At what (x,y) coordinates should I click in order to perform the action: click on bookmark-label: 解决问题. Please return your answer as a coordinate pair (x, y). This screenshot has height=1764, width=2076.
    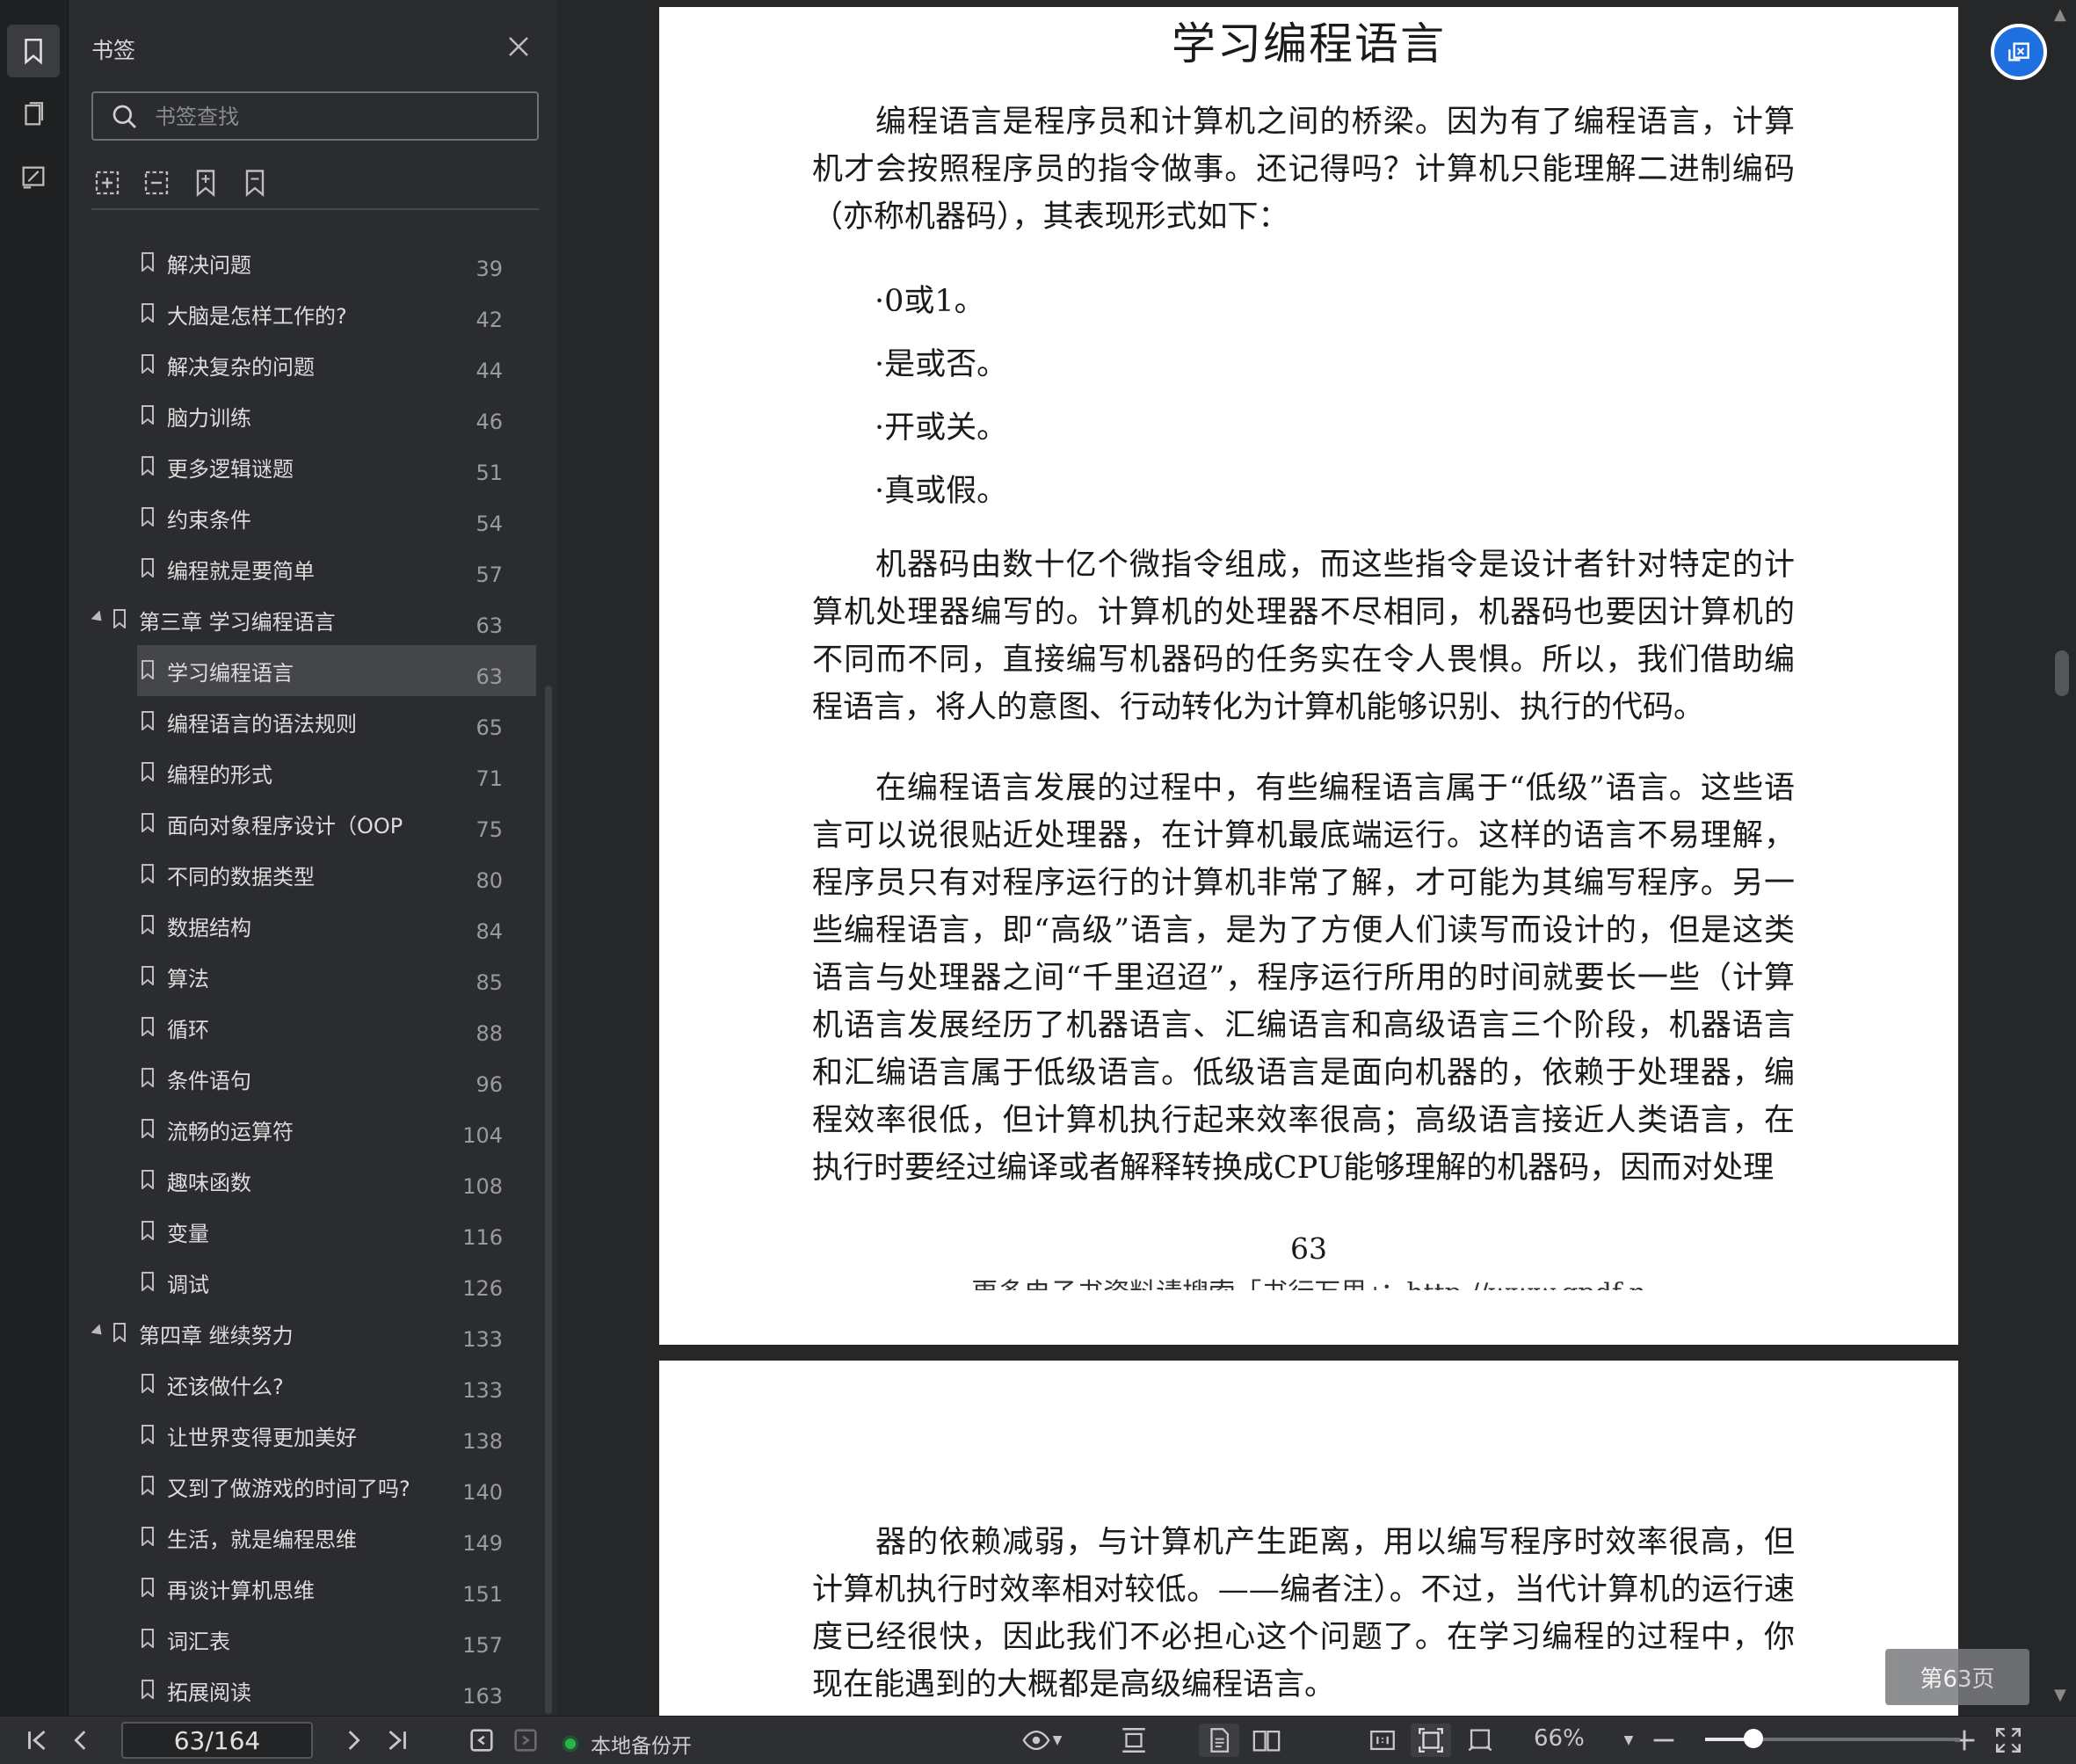
    Looking at the image, I should click on (209, 265).